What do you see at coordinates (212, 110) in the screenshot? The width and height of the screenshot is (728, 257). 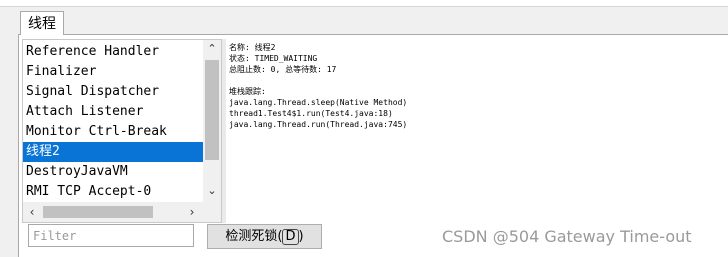 I see `vertical-scroll-thumb` at bounding box center [212, 110].